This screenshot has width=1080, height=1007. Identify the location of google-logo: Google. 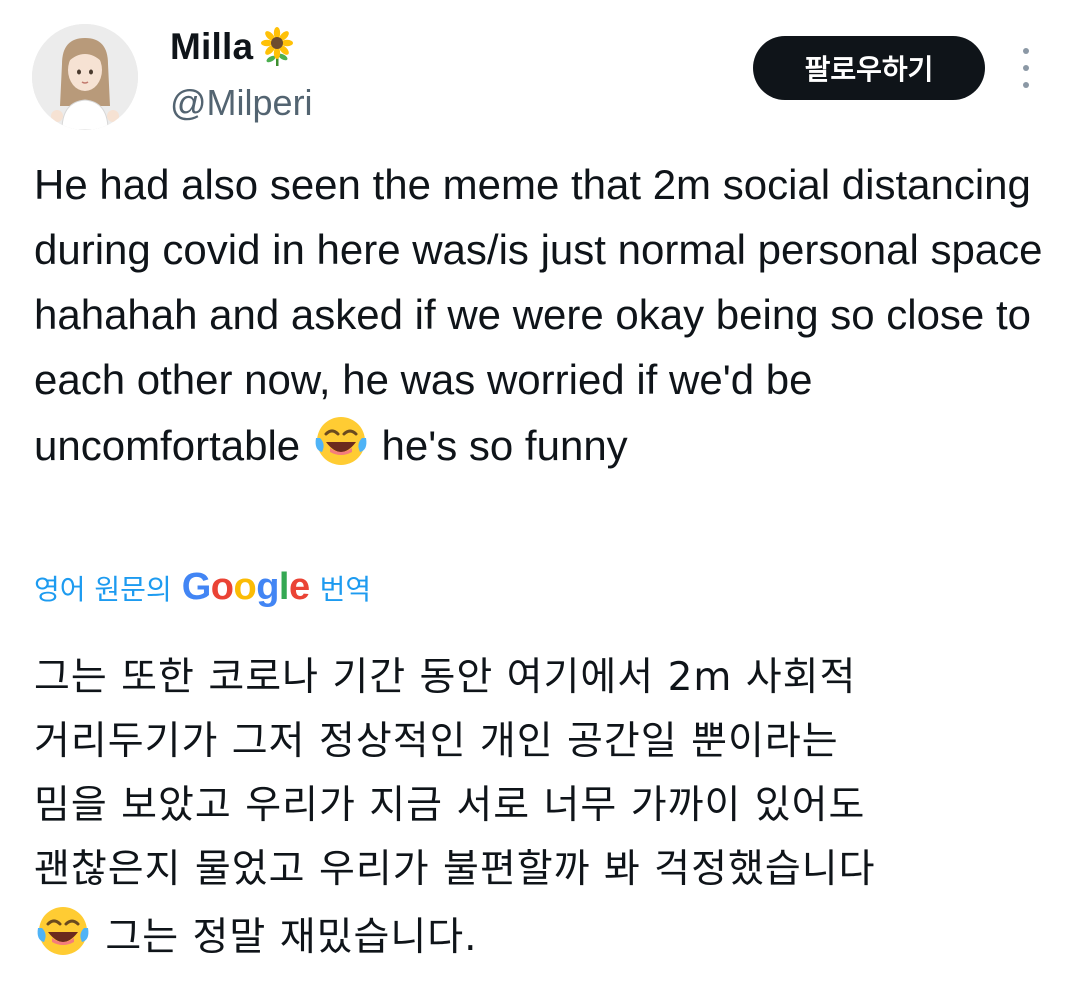
(245, 587).